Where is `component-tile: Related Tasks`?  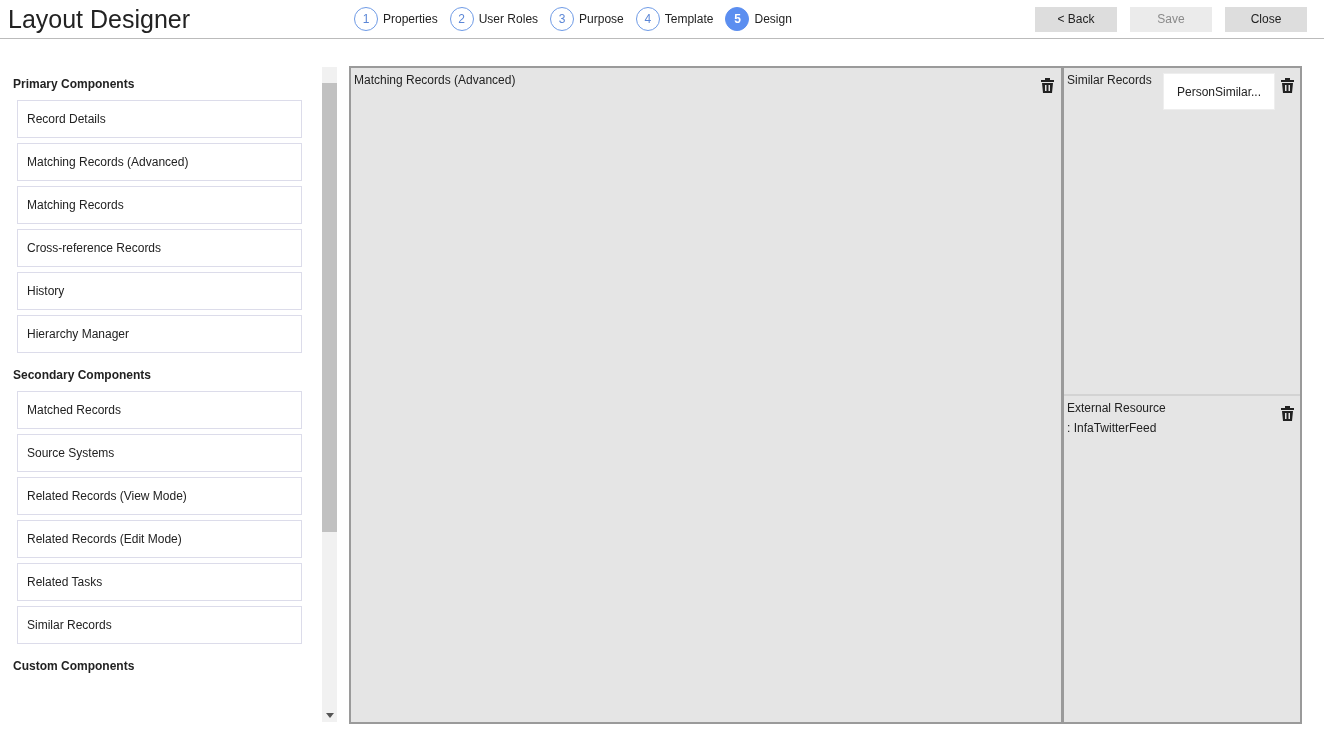 component-tile: Related Tasks is located at coordinates (159, 582).